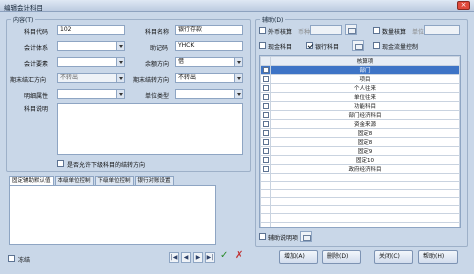 The height and width of the screenshot is (274, 474). I want to click on cash-checkbox, so click(262, 45).